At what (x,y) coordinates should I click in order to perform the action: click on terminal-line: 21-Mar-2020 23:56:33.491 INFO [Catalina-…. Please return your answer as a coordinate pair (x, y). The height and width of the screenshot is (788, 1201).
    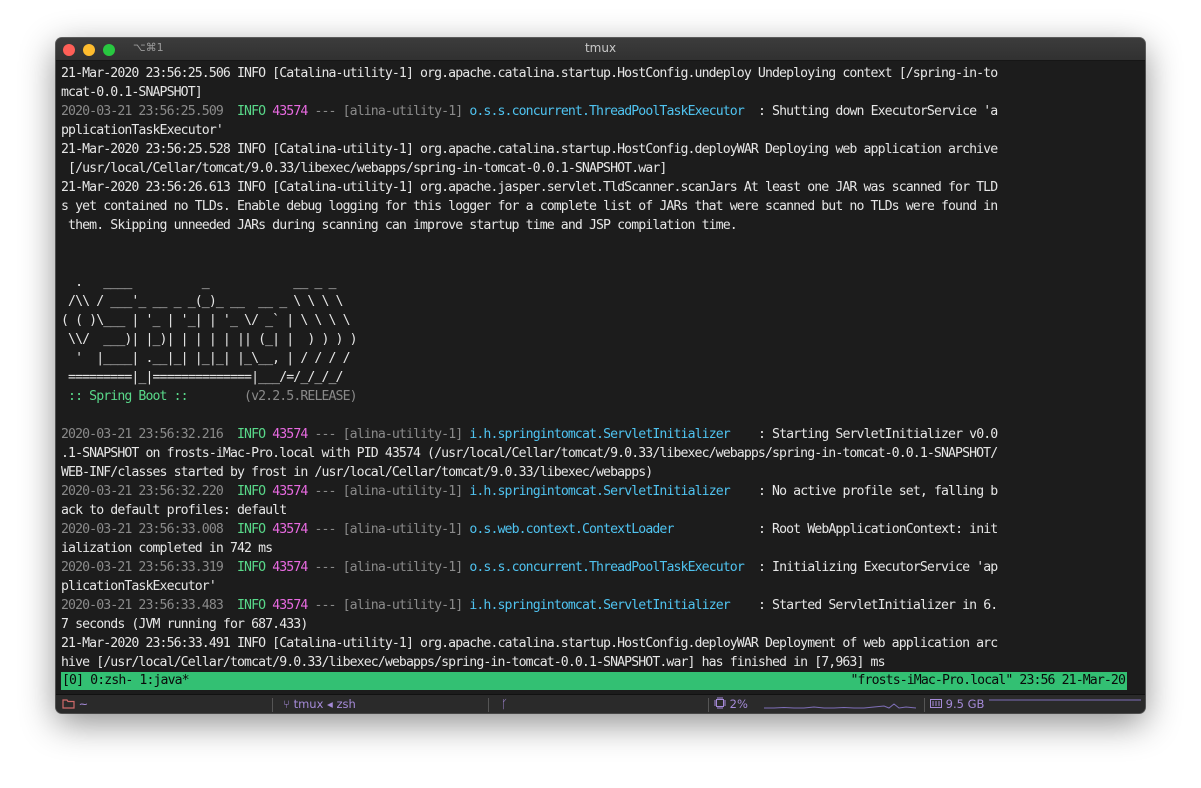
    Looking at the image, I should click on (594, 643).